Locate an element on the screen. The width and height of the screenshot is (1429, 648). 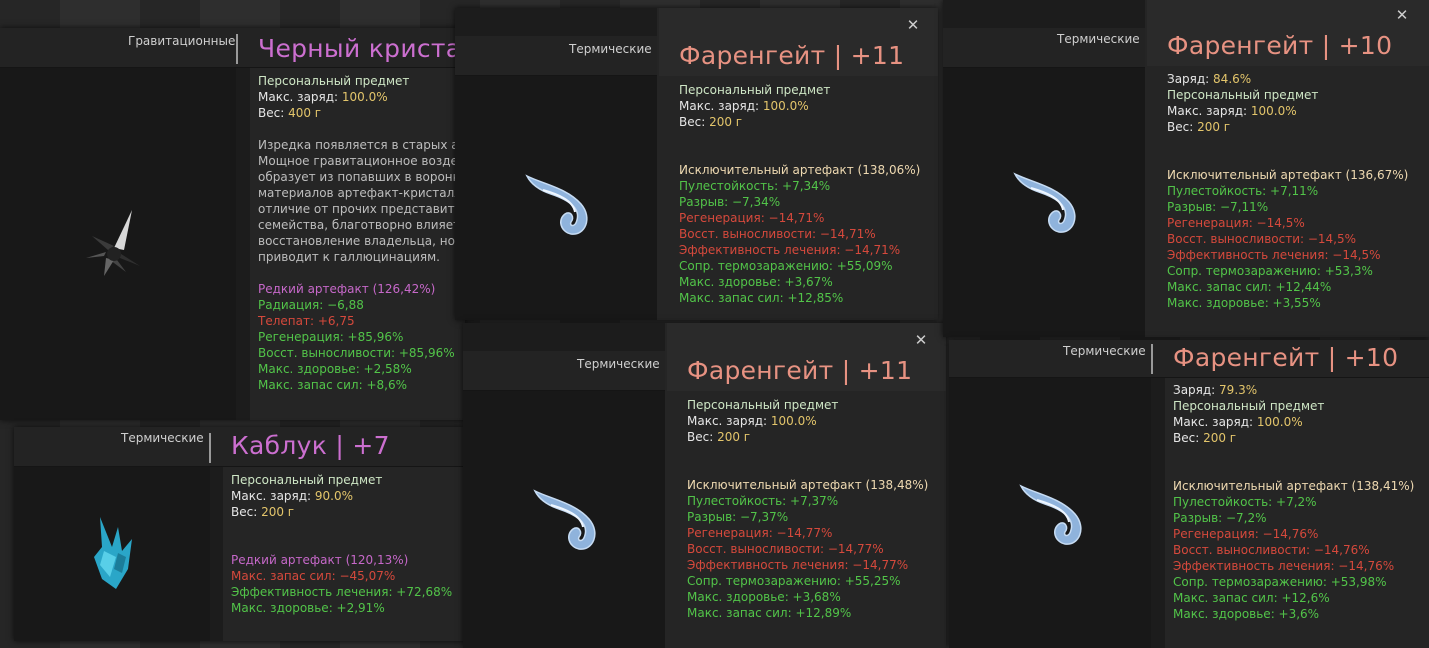
rarity-label: Редкий артефакт (120,13%) is located at coordinates (320, 560).